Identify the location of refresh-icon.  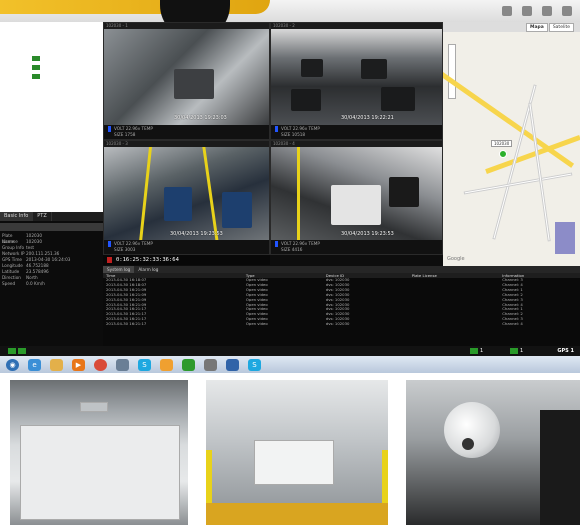
(527, 11).